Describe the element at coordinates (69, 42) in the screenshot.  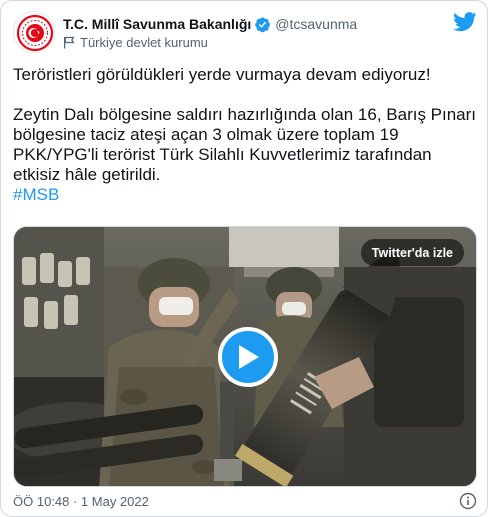
I see `government-flag-icon` at that location.